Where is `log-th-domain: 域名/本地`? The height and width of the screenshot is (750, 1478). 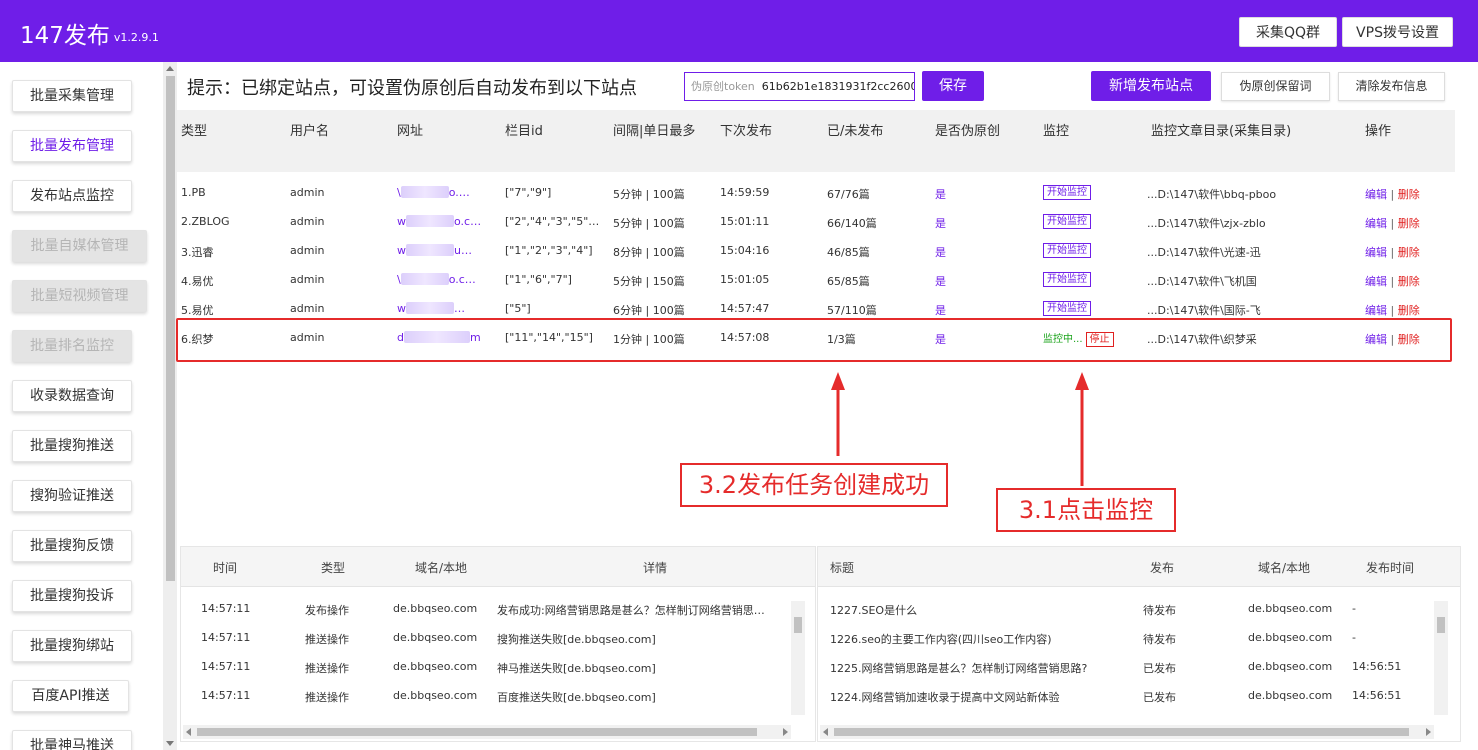 log-th-domain: 域名/本地 is located at coordinates (441, 568).